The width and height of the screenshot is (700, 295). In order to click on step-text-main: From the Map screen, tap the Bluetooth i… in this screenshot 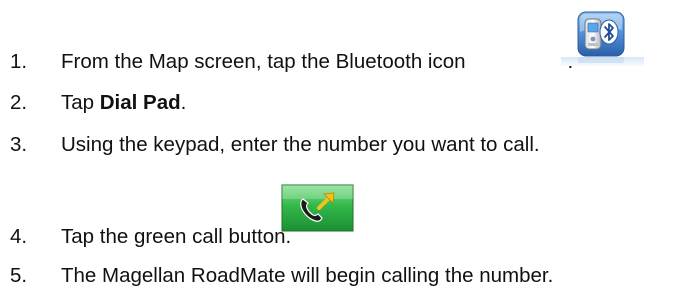, I will do `click(263, 61)`.